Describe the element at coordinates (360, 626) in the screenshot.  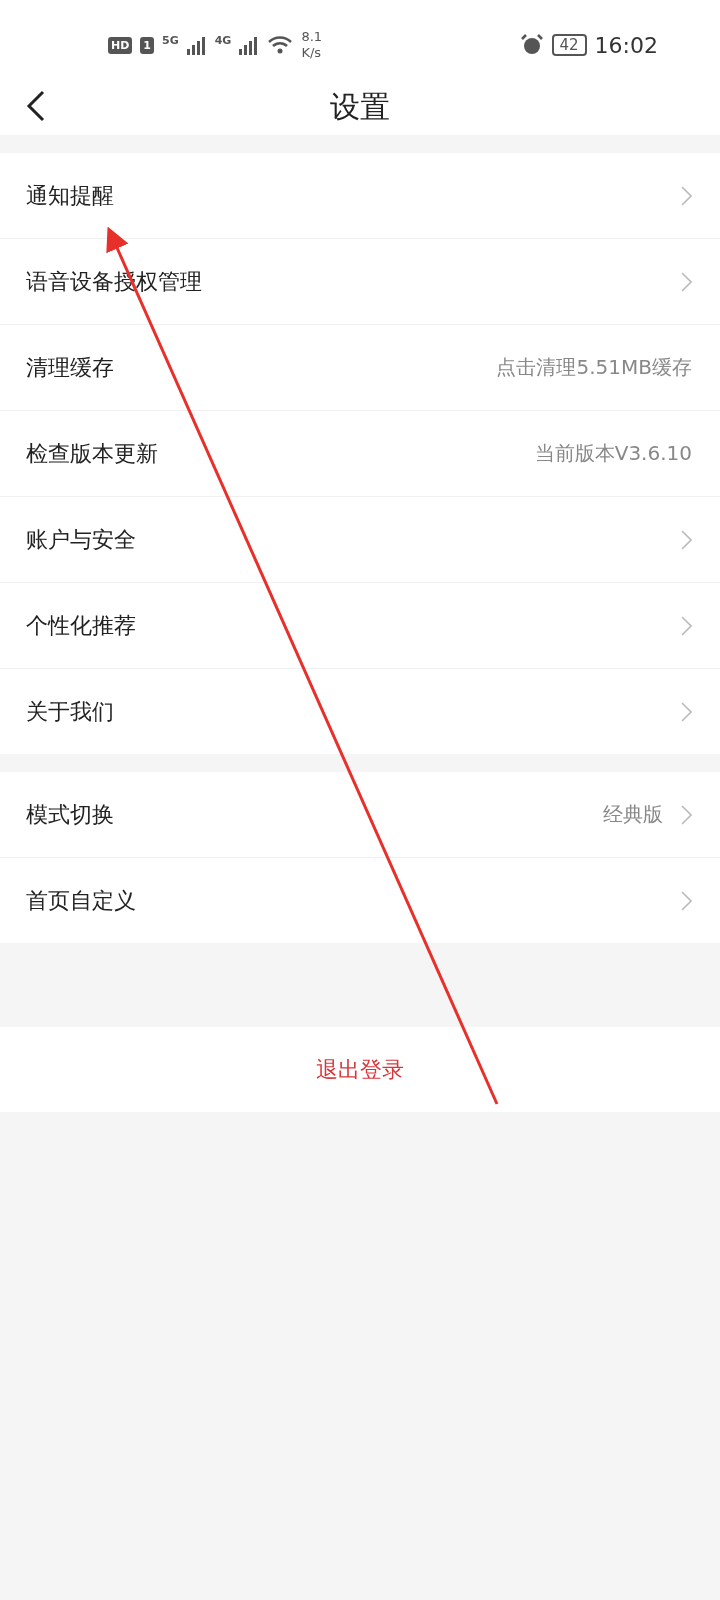
I see `settings-row: 个性化推荐` at that location.